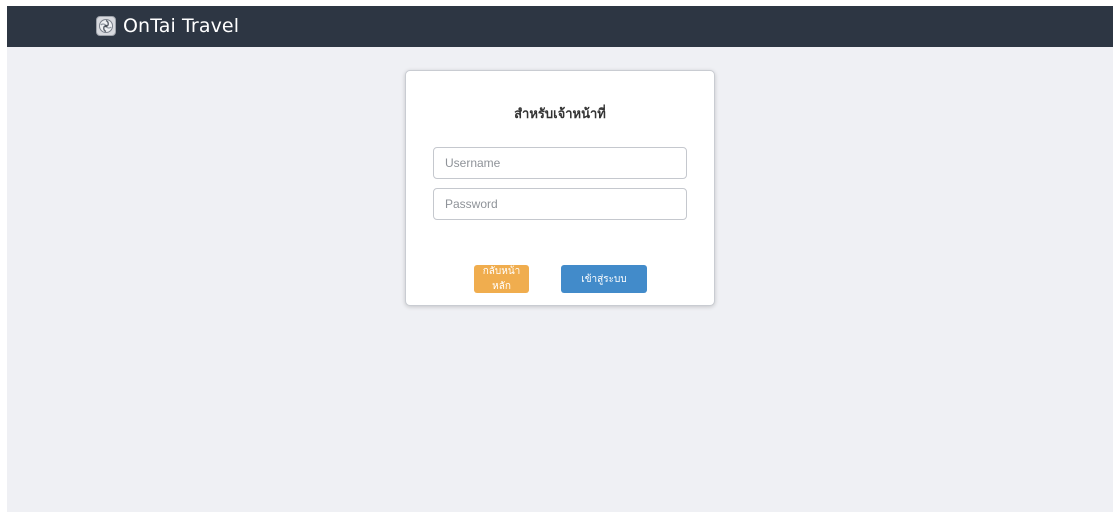  I want to click on password-input, so click(560, 204).